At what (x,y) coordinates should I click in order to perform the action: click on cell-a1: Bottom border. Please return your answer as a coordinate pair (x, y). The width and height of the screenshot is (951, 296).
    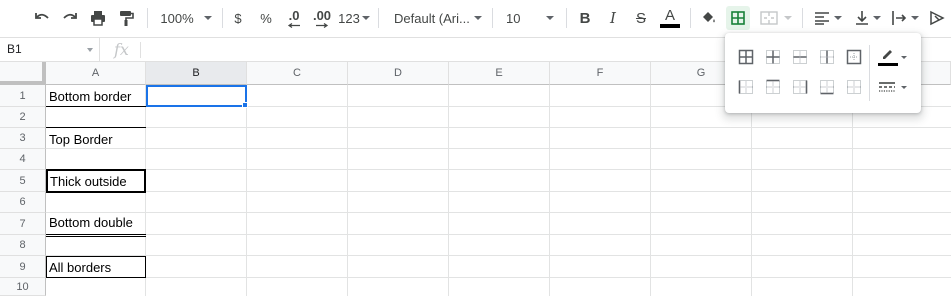
    Looking at the image, I should click on (96, 96).